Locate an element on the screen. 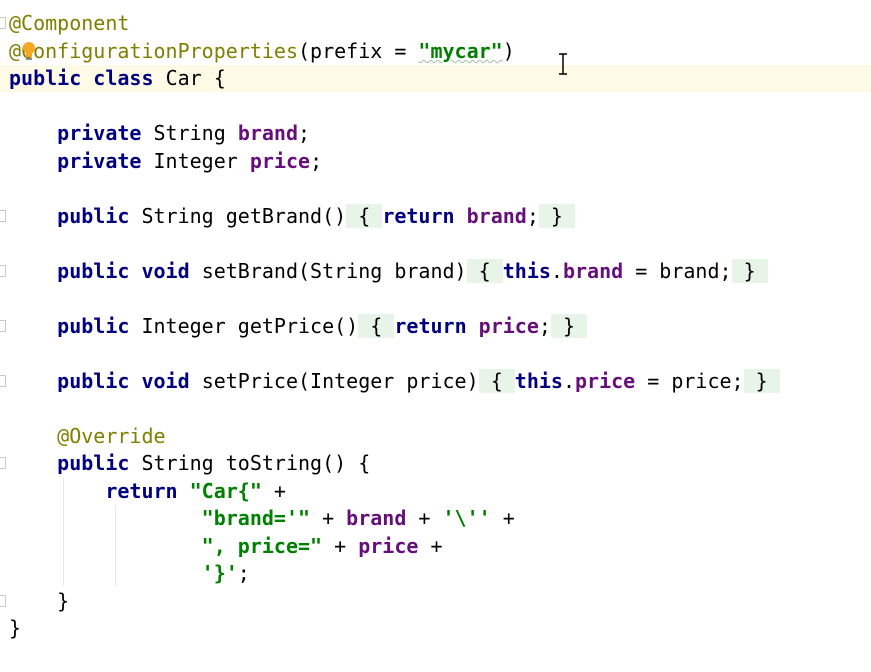 This screenshot has height=672, width=871. code-line-11: public String toString() { is located at coordinates (189, 463).